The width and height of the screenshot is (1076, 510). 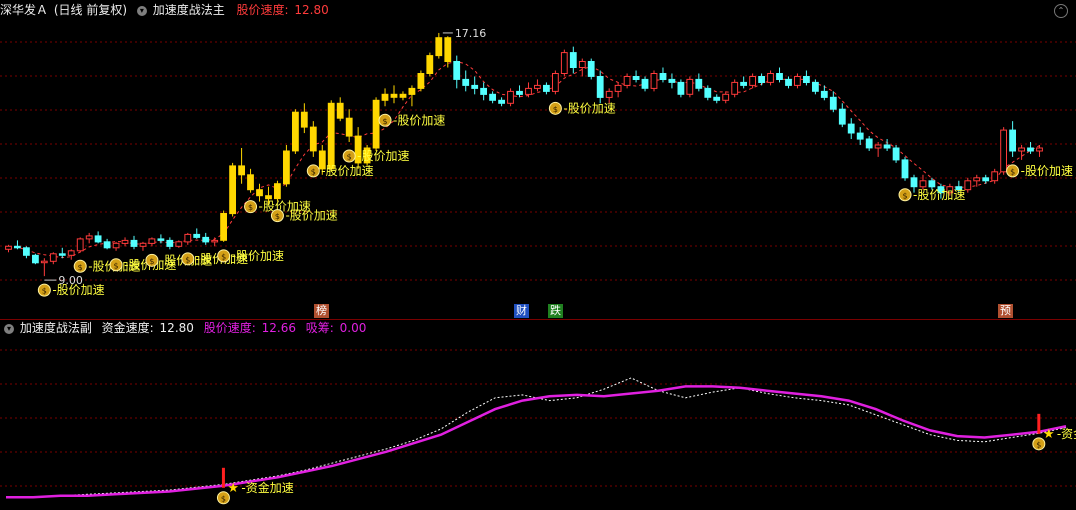 What do you see at coordinates (141, 10) in the screenshot?
I see `dropdown-icon: ▾` at bounding box center [141, 10].